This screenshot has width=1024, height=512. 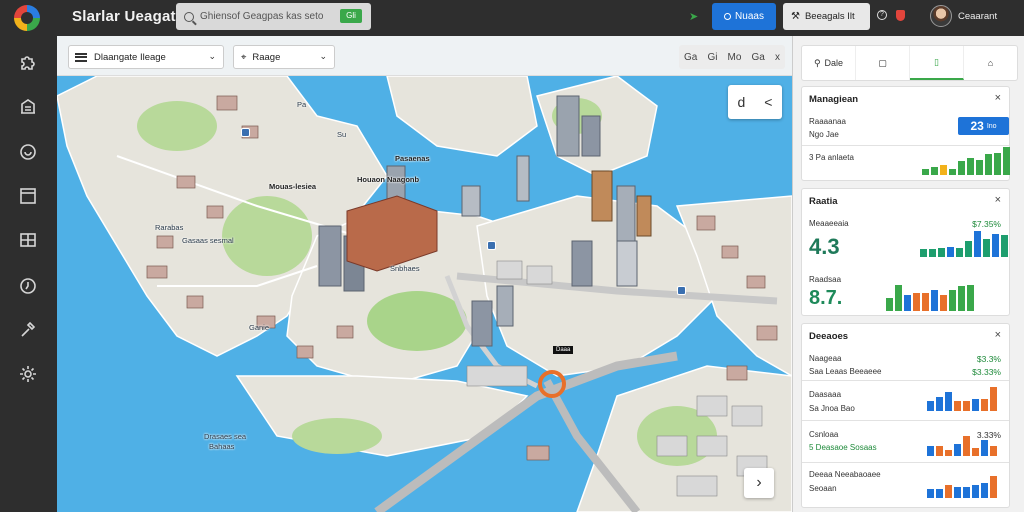 What do you see at coordinates (189, 16) in the screenshot?
I see `search-icon` at bounding box center [189, 16].